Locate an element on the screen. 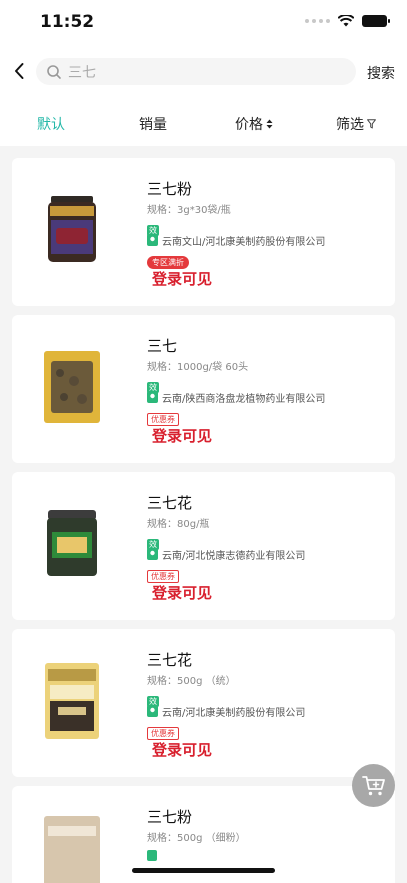 The image size is (407, 883). wifi-icon is located at coordinates (346, 21).